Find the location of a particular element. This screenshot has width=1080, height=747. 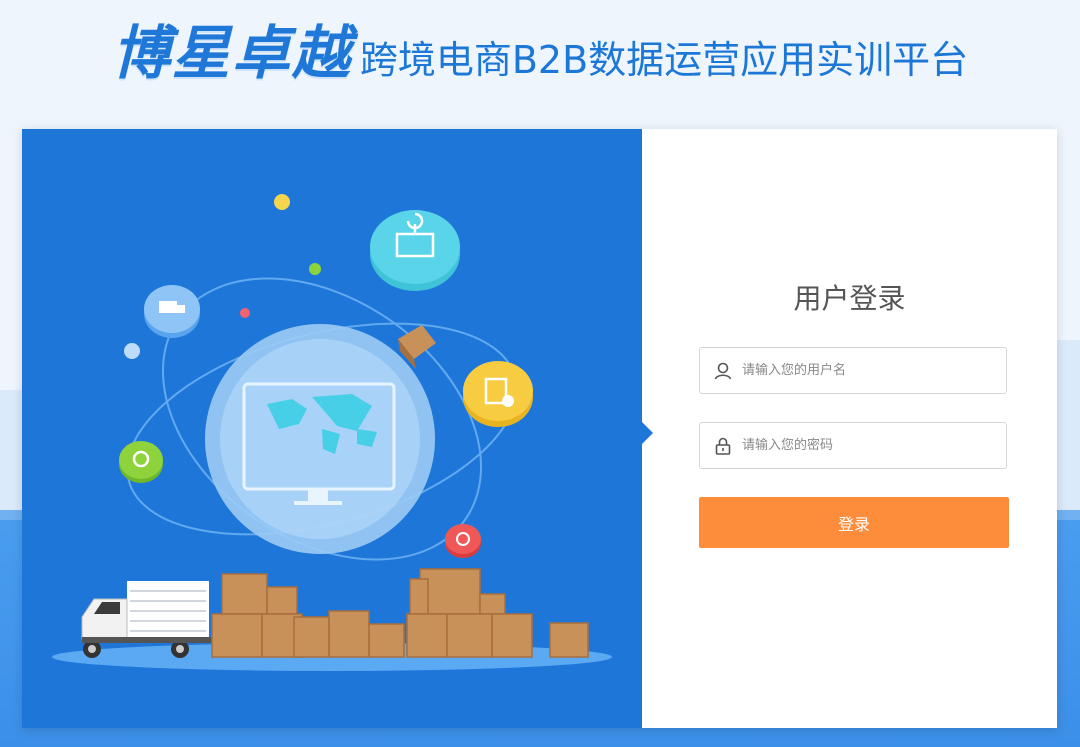

brand-logo-text: 博星卓越 is located at coordinates (231, 53).